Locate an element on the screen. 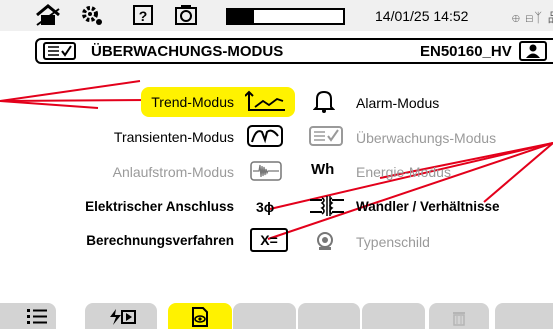 Image resolution: width=553 pixels, height=329 pixels. nameplate-icon is located at coordinates (325, 241).